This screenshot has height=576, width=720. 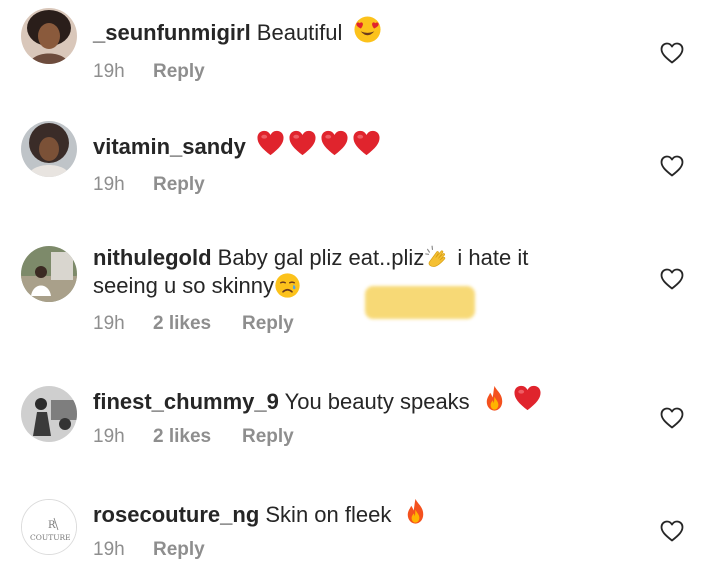 What do you see at coordinates (176, 514) in the screenshot?
I see `username-link: rosecouture_ng` at bounding box center [176, 514].